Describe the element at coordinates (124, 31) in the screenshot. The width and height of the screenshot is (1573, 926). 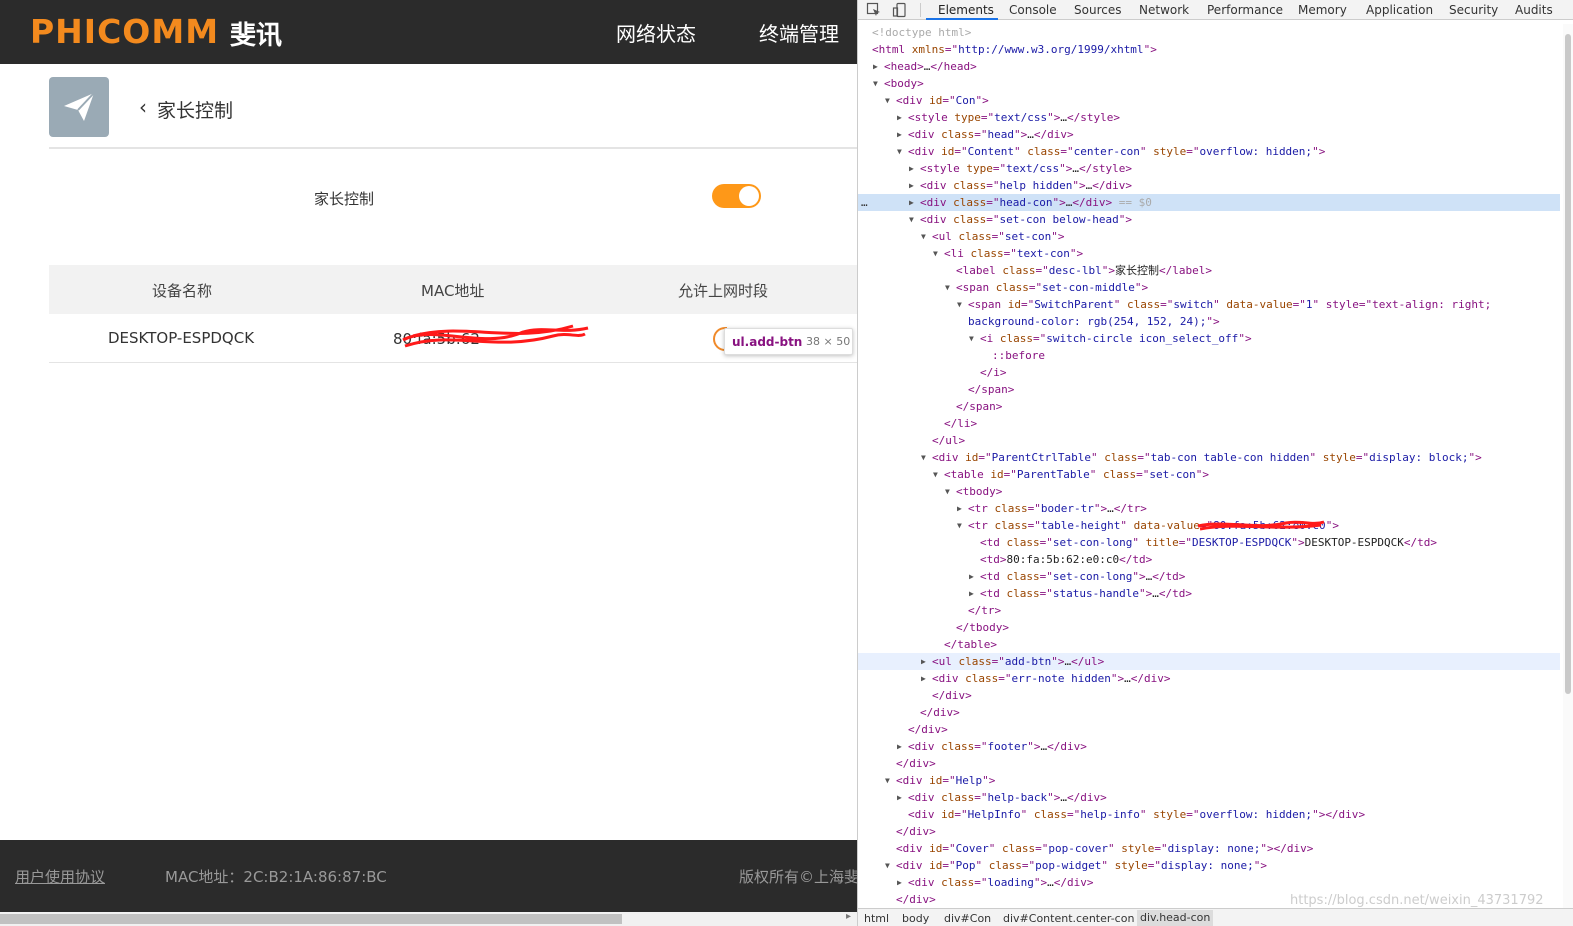
I see `phicomm-logo: PHICOMM` at that location.